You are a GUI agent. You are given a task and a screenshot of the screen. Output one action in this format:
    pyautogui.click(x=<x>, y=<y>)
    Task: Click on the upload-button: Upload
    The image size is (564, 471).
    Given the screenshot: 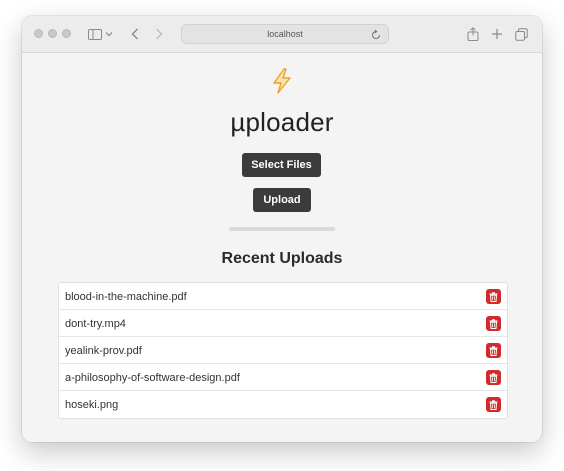 What is the action you would take?
    pyautogui.click(x=282, y=200)
    